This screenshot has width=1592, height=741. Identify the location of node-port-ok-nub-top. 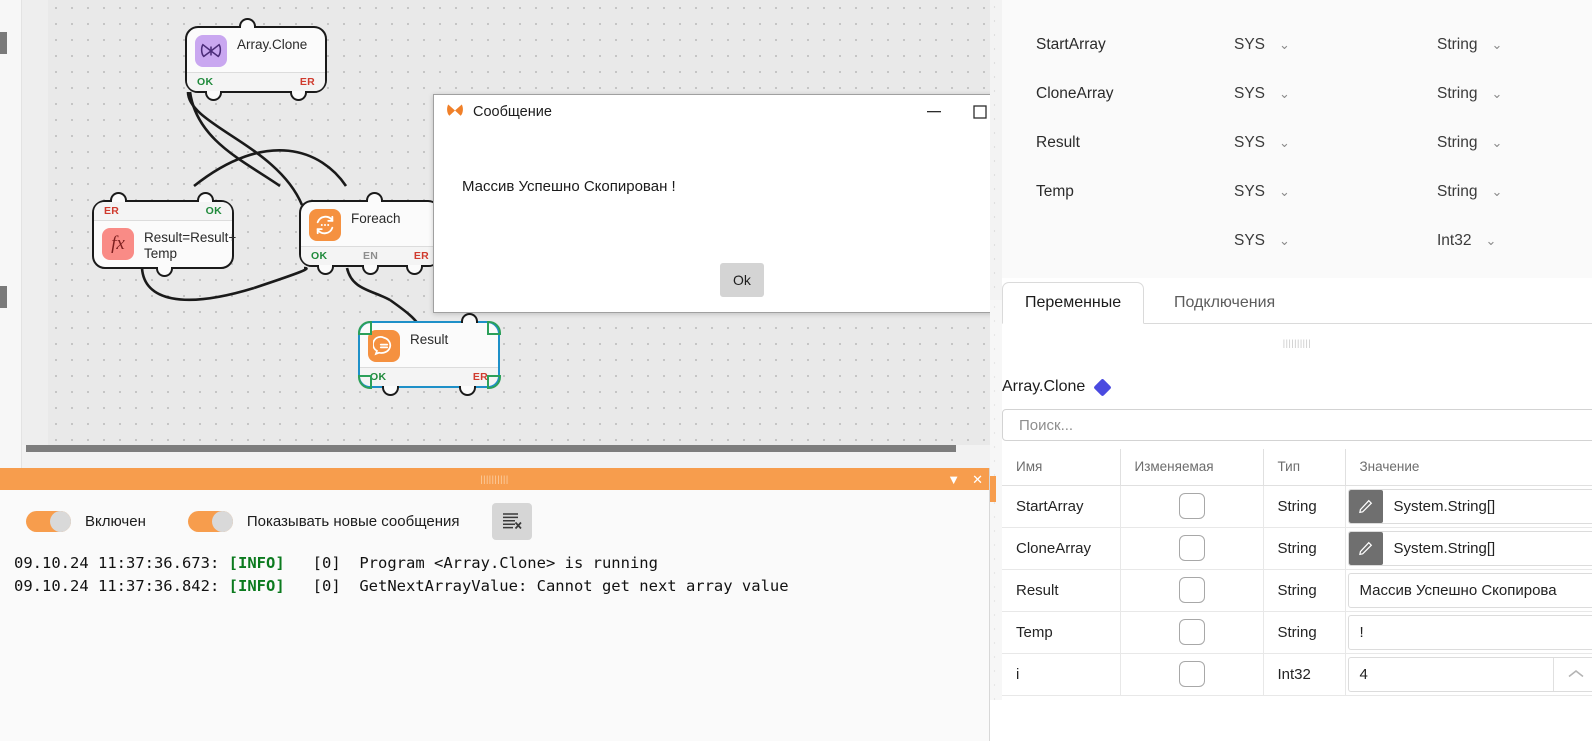
(205, 197).